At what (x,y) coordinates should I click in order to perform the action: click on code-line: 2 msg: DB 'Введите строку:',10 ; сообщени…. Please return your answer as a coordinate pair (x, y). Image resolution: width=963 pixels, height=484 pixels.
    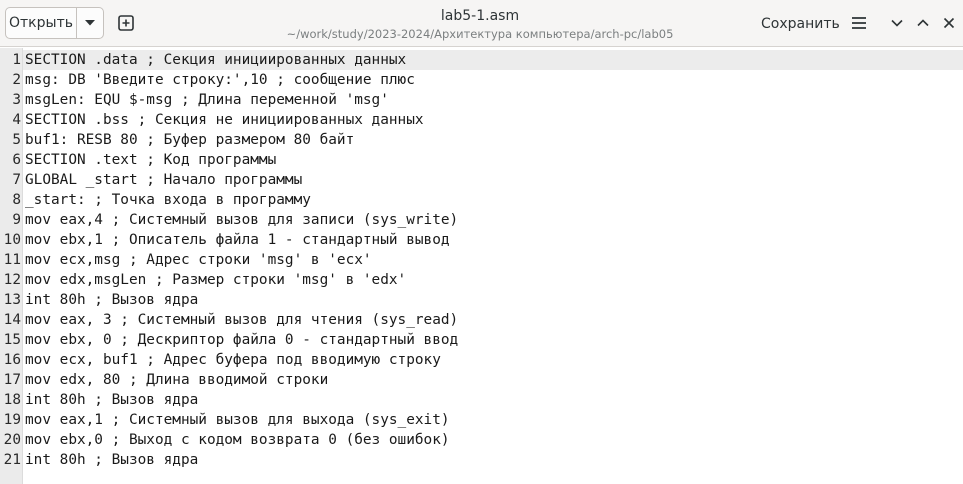
    Looking at the image, I should click on (481, 80).